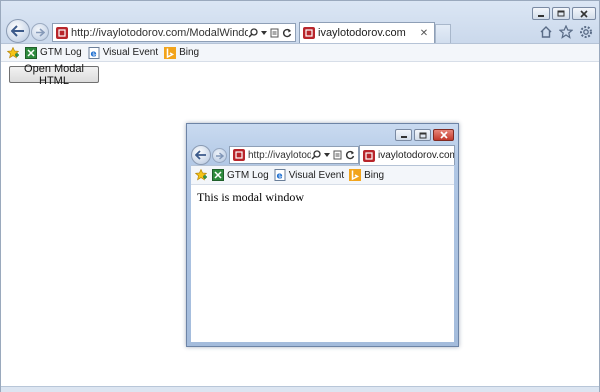  I want to click on modal-favorite-visual-event: e Visual Event, so click(309, 175).